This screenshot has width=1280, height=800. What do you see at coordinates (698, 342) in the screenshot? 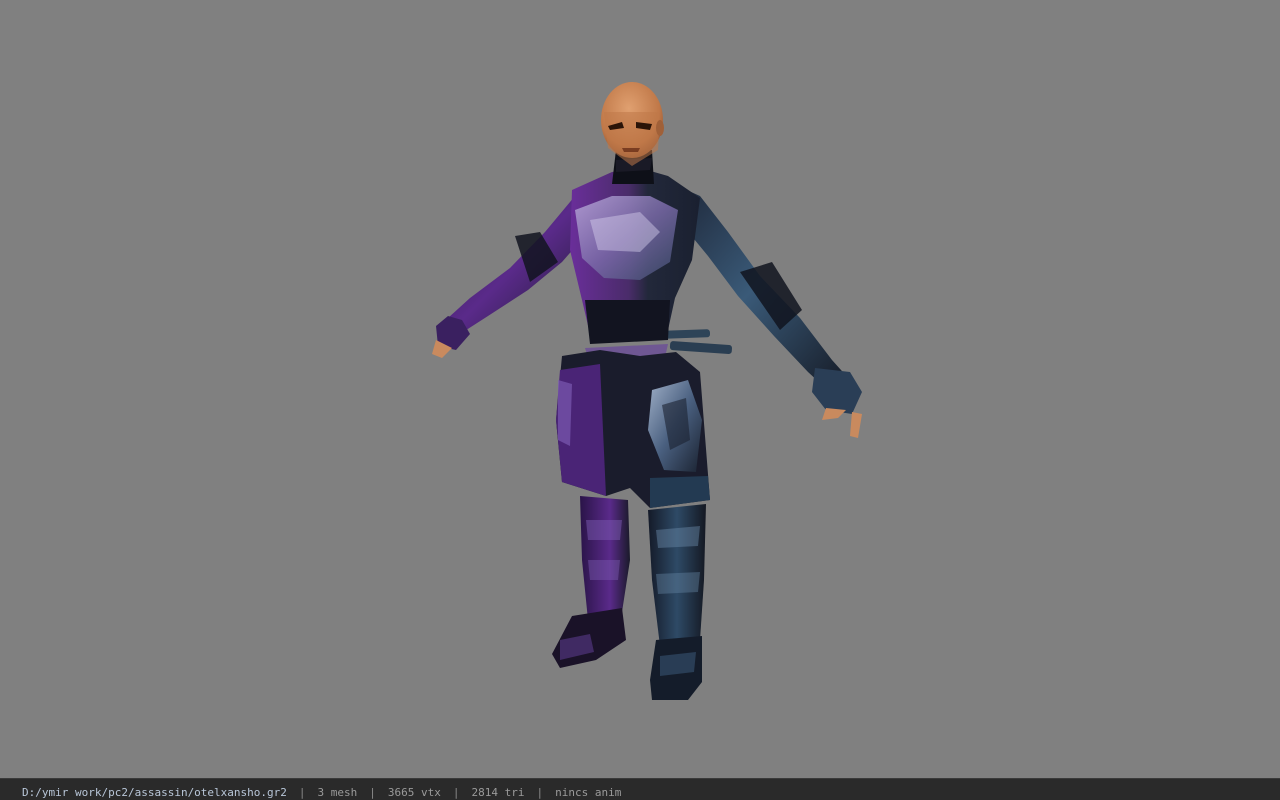
I see `sheathed-blade` at bounding box center [698, 342].